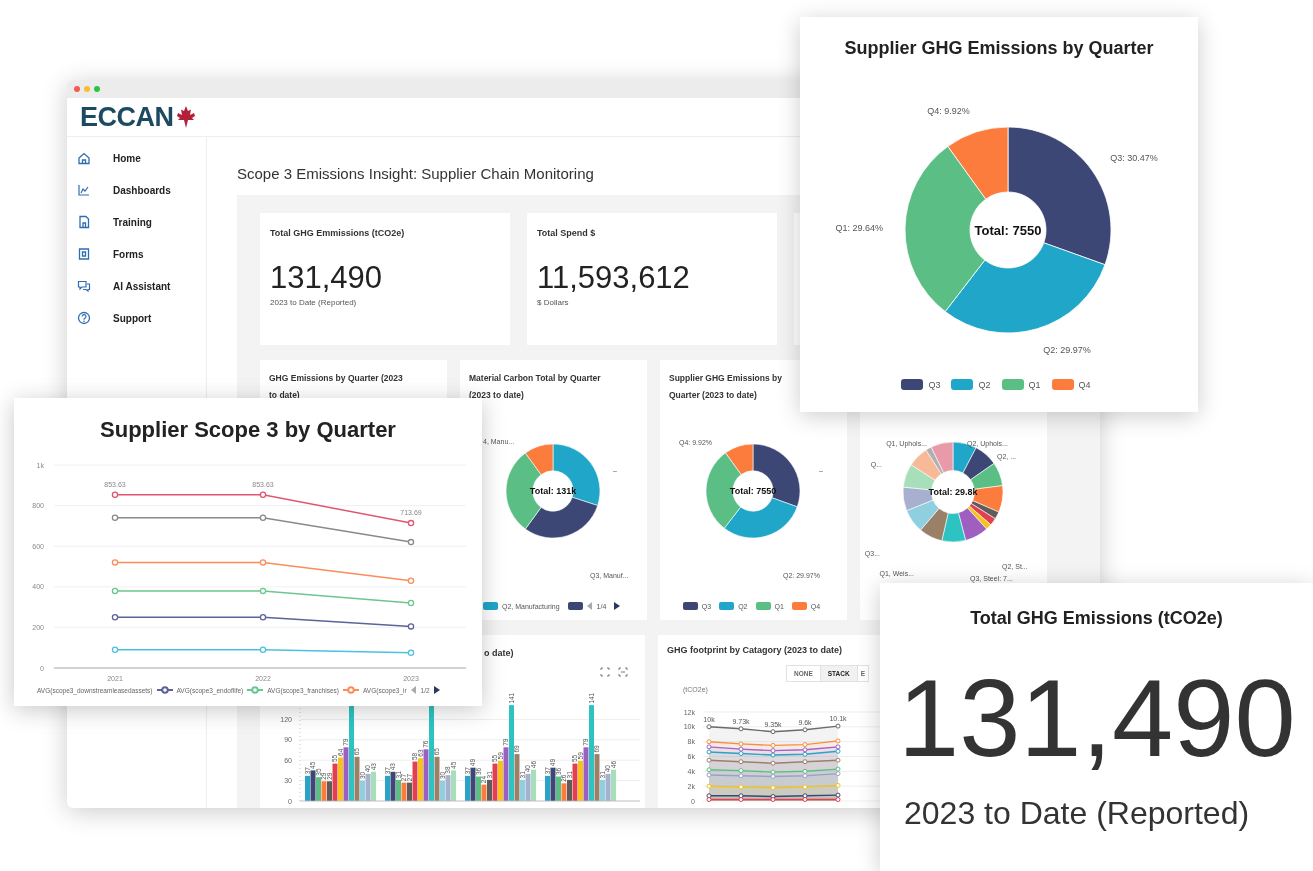 This screenshot has width=1313, height=871. What do you see at coordinates (859, 228) in the screenshot?
I see `slice-label: Q1: 29.64%` at bounding box center [859, 228].